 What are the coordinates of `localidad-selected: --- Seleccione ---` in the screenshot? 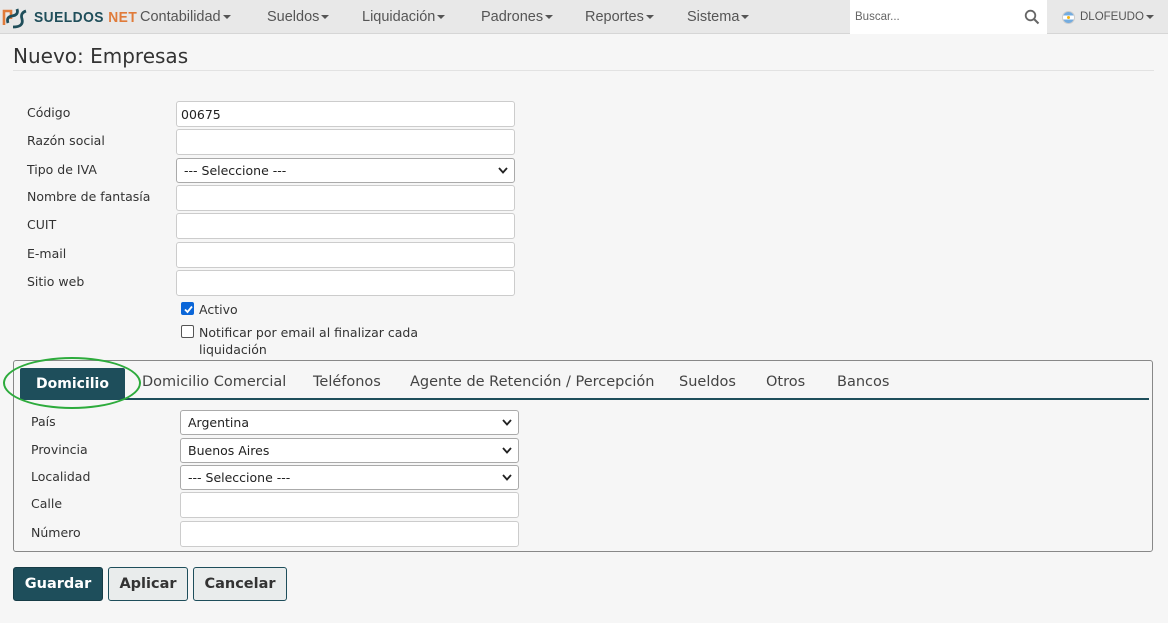 It's located at (239, 477).